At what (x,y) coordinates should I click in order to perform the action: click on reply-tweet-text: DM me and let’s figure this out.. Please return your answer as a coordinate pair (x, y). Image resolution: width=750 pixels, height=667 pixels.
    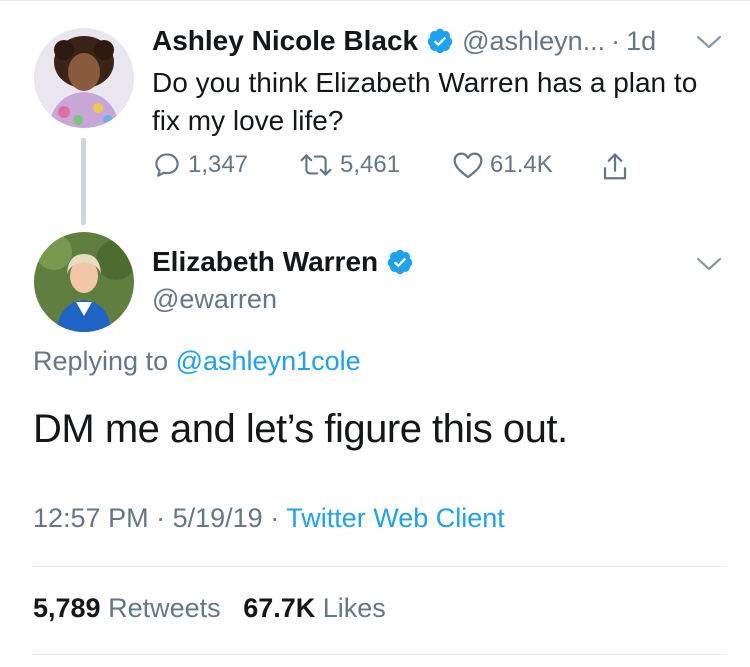
    Looking at the image, I should click on (300, 429).